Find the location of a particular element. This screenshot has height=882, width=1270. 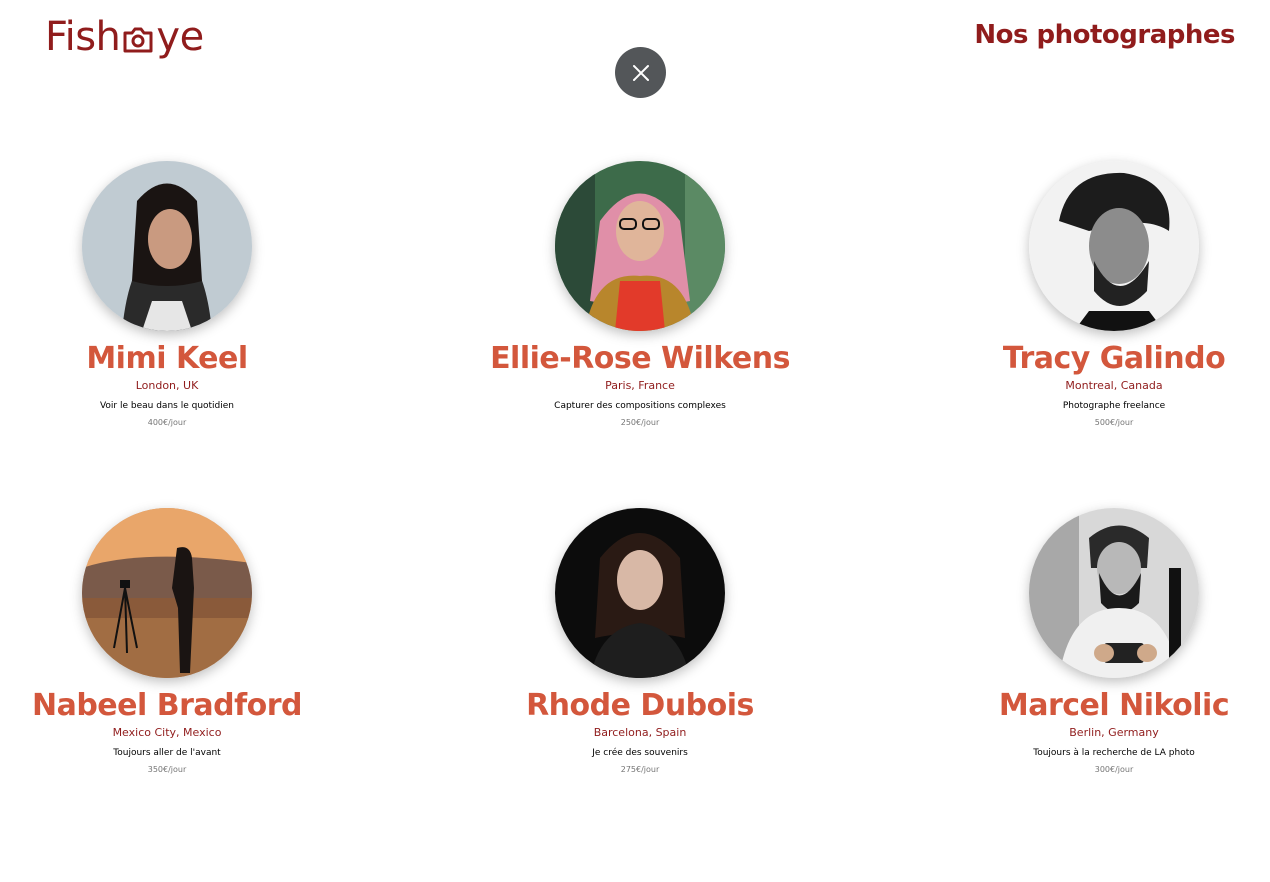

photographer-price: 250€/jour is located at coordinates (640, 422).